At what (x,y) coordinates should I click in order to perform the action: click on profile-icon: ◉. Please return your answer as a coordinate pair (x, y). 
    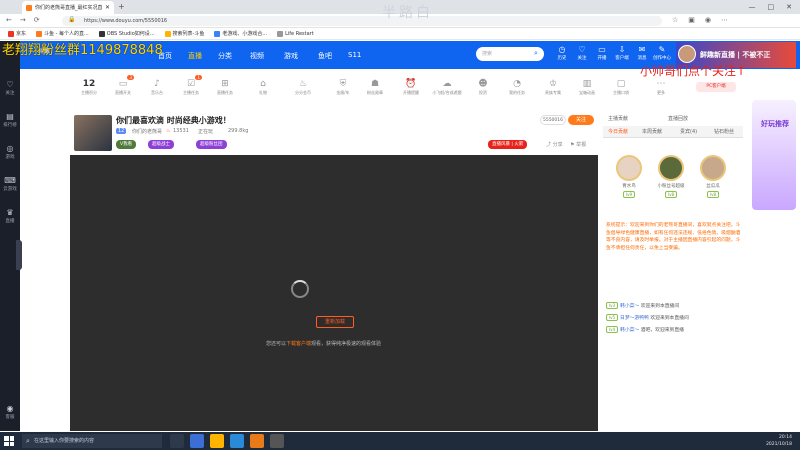
    Looking at the image, I should click on (708, 20).